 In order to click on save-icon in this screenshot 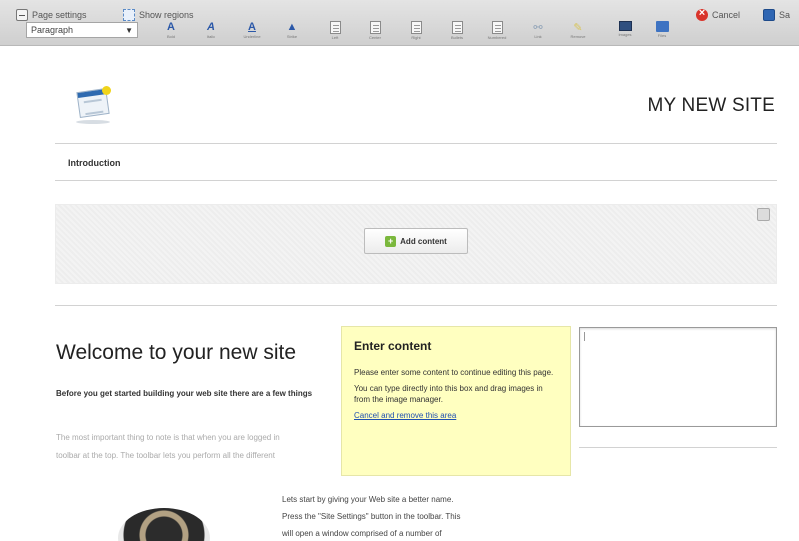, I will do `click(769, 15)`.